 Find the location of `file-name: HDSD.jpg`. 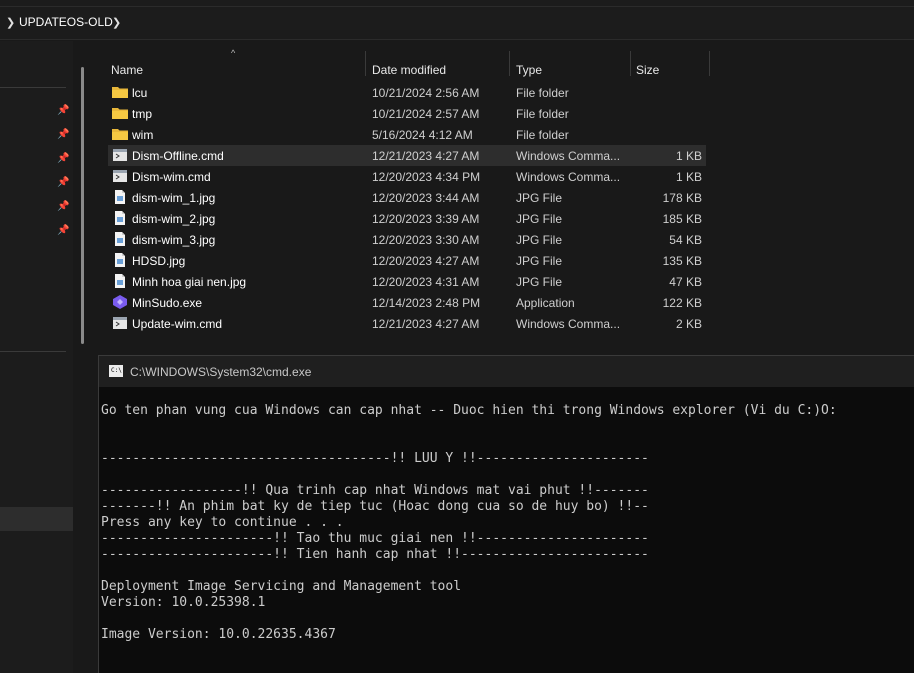

file-name: HDSD.jpg is located at coordinates (159, 261).